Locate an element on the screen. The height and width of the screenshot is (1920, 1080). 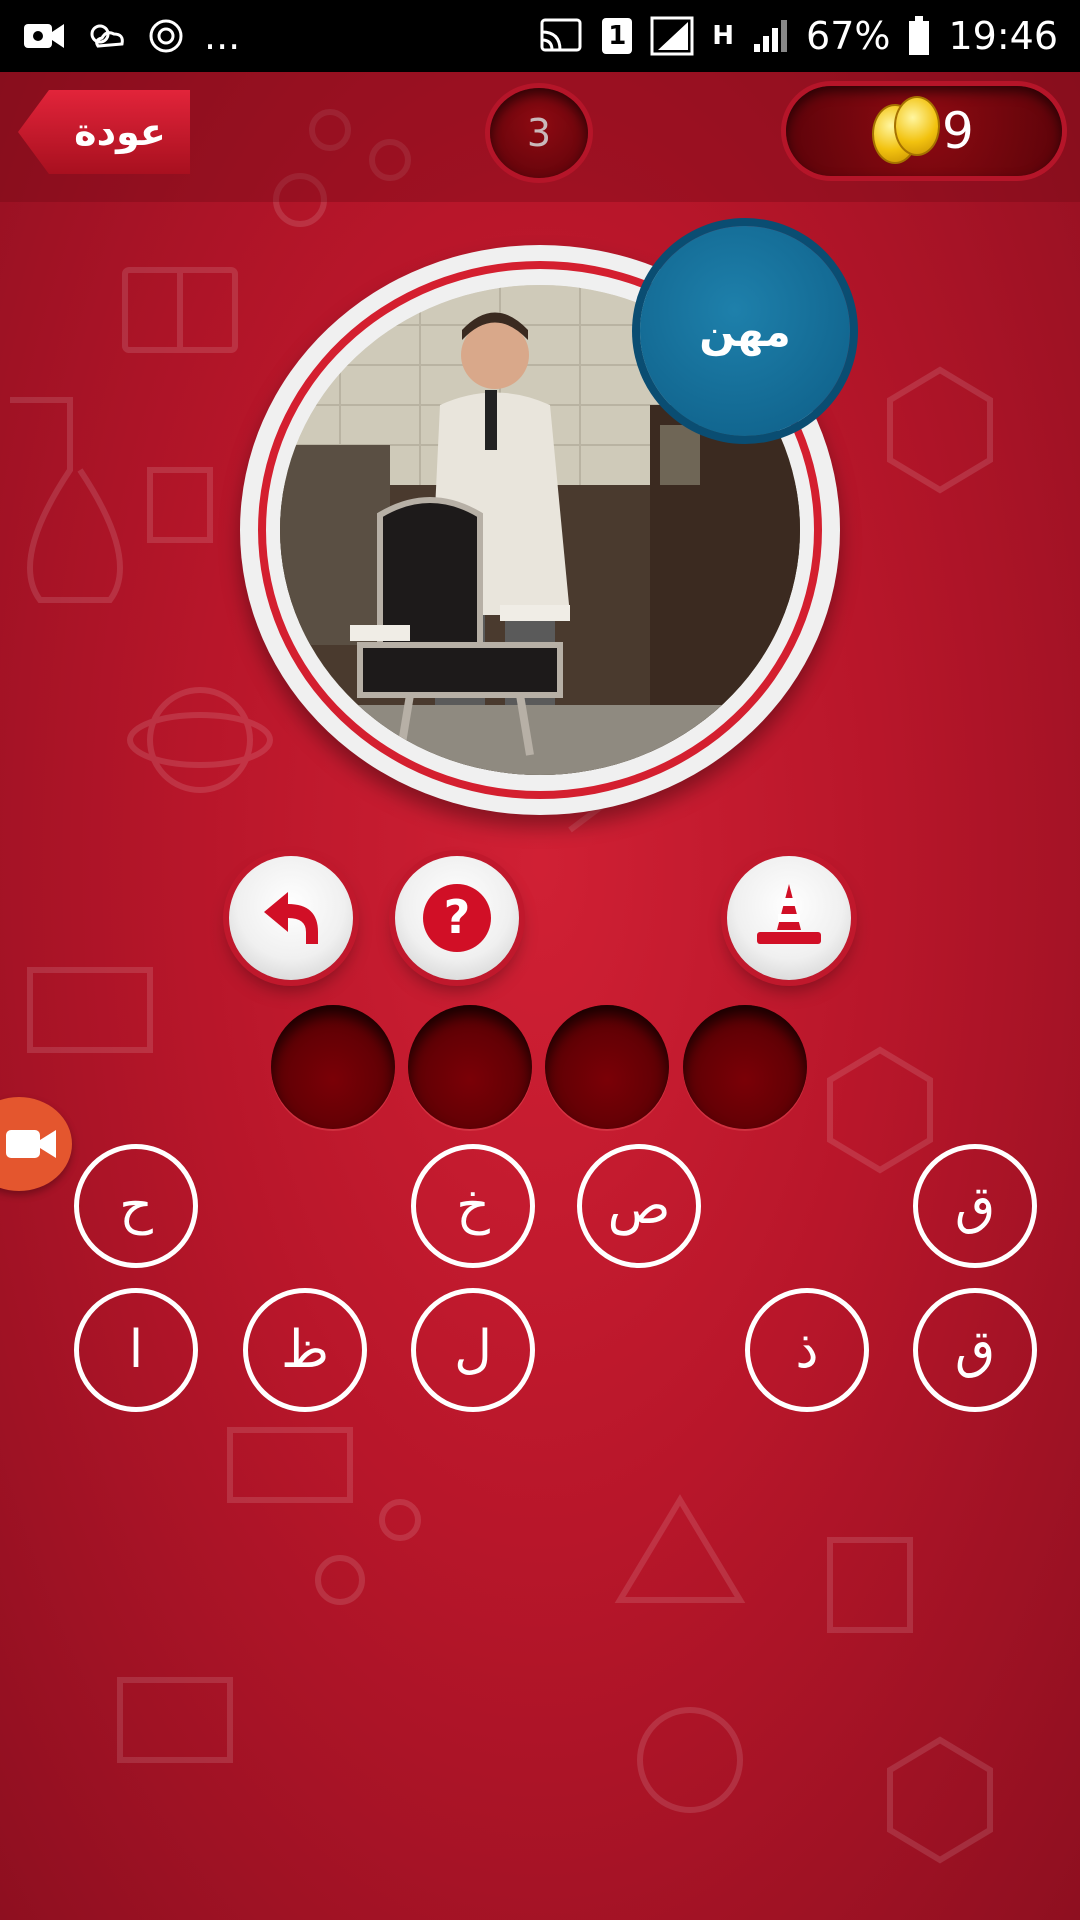
clock: 19:46 is located at coordinates (1003, 36).